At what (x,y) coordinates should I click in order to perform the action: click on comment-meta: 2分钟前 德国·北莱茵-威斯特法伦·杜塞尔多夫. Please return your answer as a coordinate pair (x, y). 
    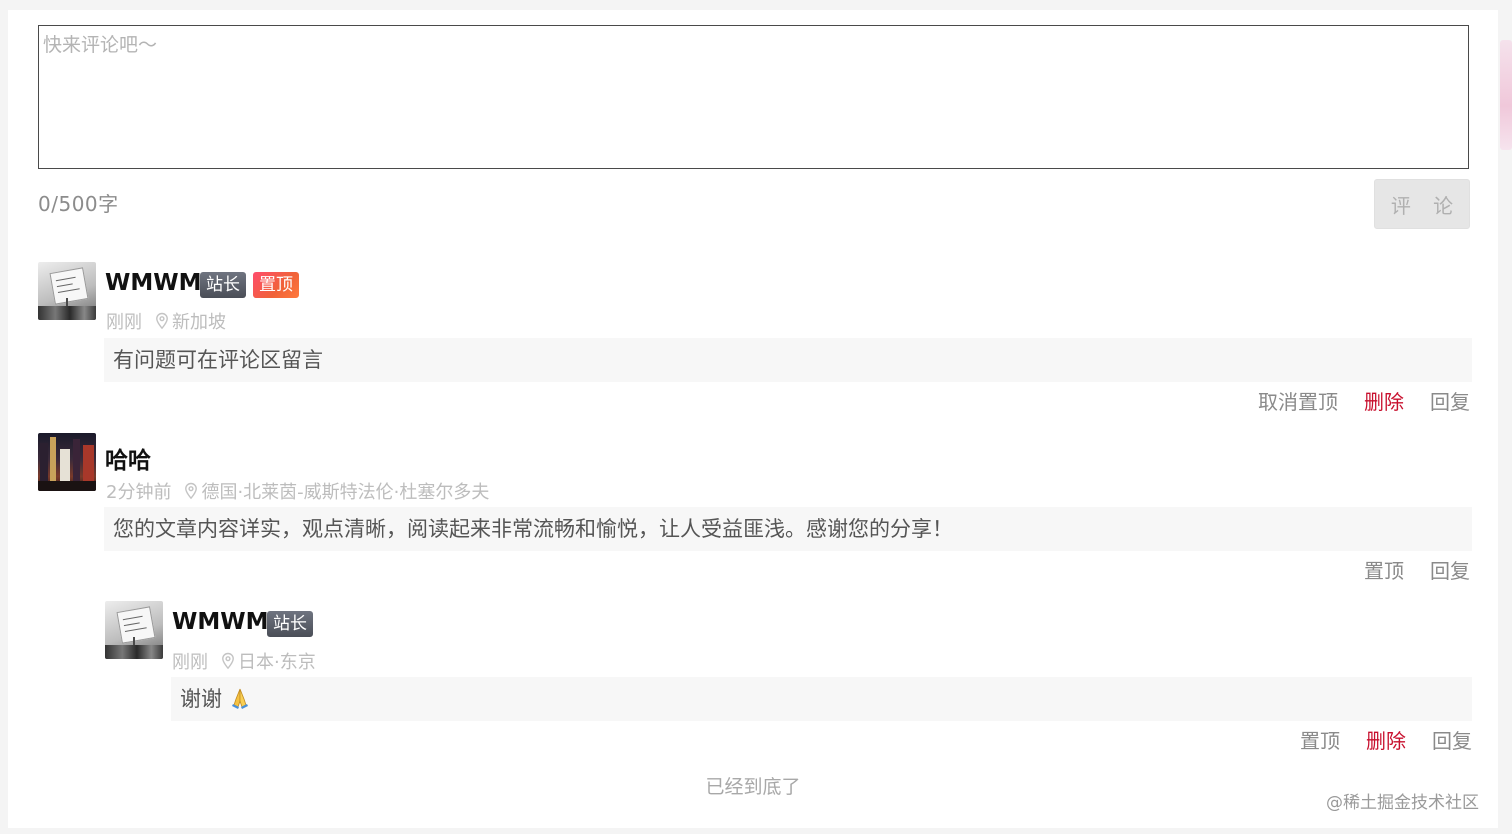
    Looking at the image, I should click on (297, 491).